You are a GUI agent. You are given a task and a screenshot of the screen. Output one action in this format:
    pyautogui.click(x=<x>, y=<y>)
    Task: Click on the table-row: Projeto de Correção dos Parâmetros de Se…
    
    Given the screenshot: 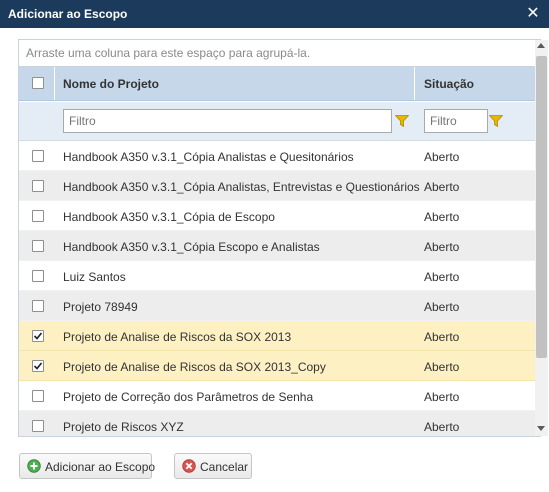 What is the action you would take?
    pyautogui.click(x=278, y=396)
    